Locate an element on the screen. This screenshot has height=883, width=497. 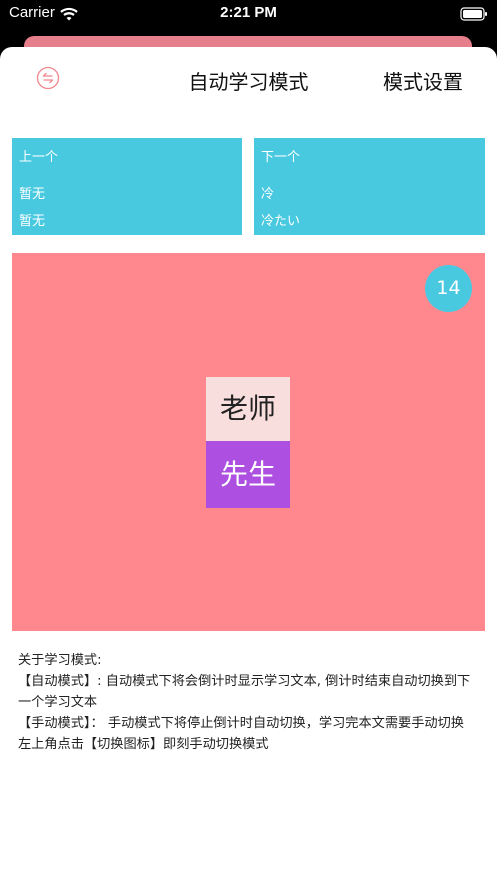
previous-word-card: 上一个 暂无 暂无 is located at coordinates (127, 186).